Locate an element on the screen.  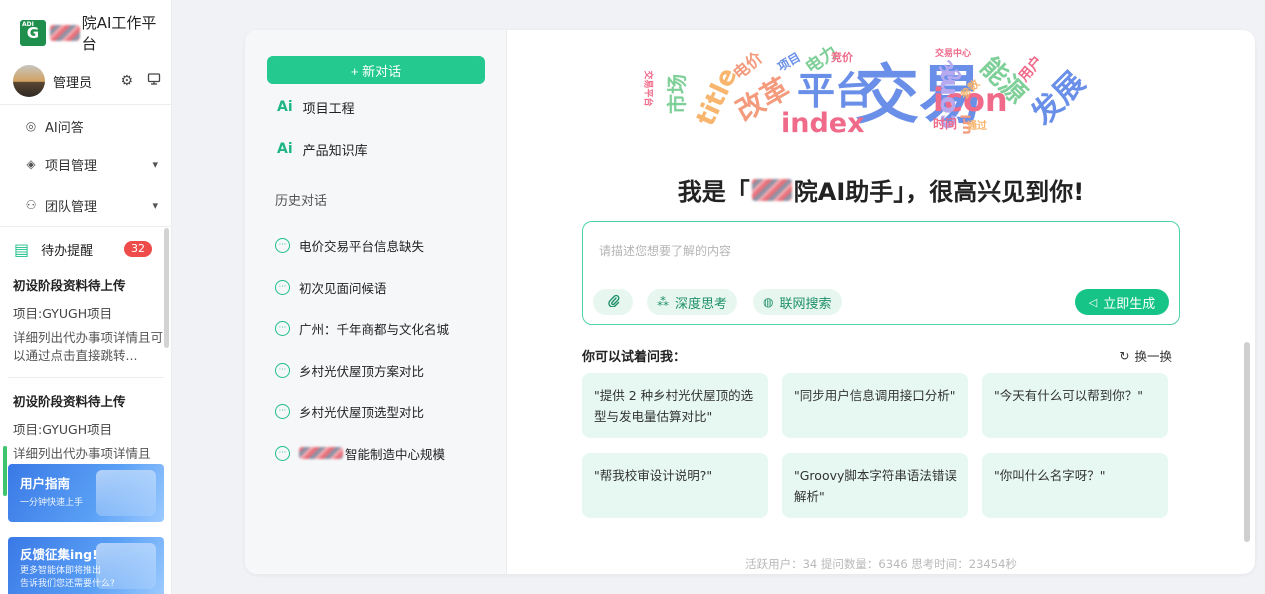
word-cloud-word: 通过 is located at coordinates (977, 126).